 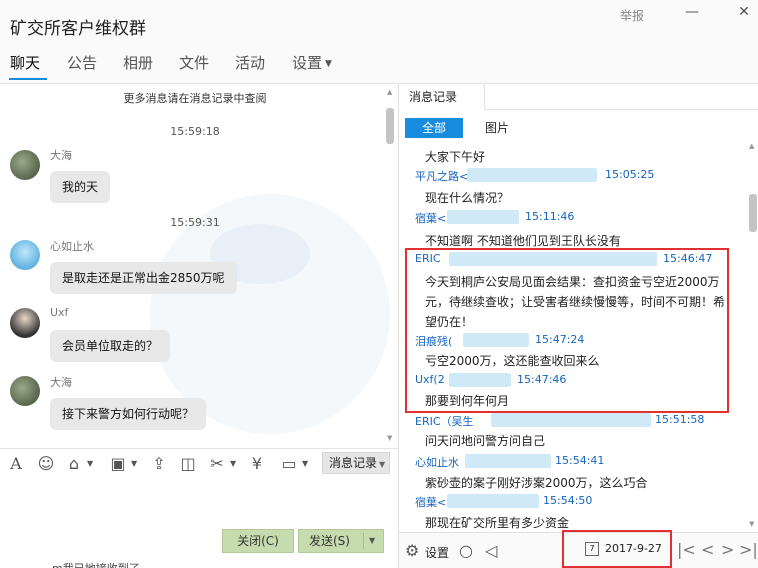 What do you see at coordinates (188, 463) in the screenshot?
I see `gift-icon: ◫` at bounding box center [188, 463].